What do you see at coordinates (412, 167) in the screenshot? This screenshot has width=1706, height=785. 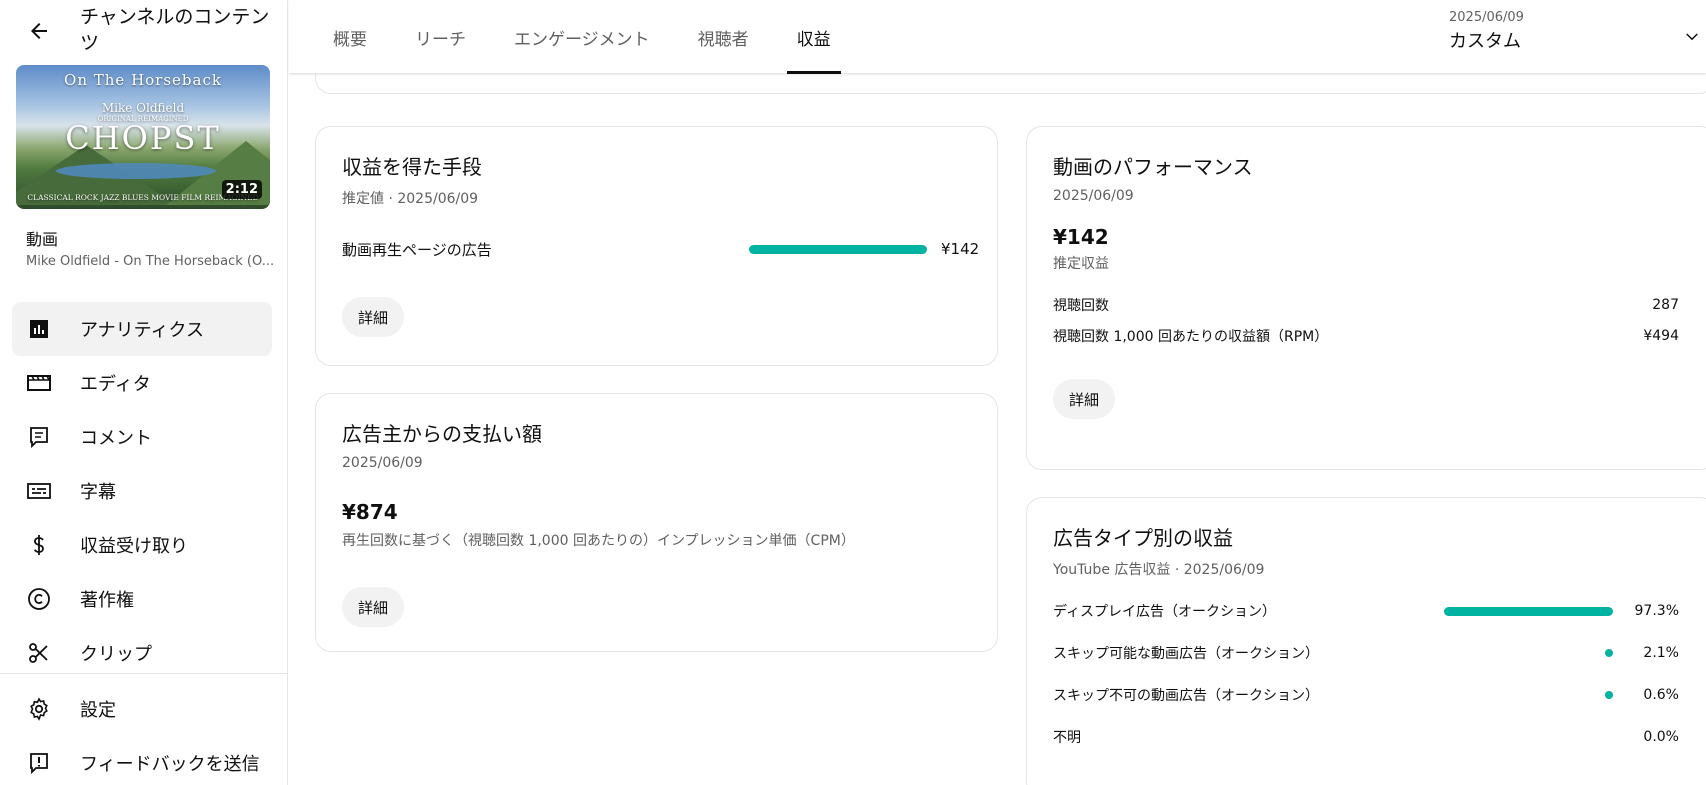 I see `card-title: 収益を得た手段` at bounding box center [412, 167].